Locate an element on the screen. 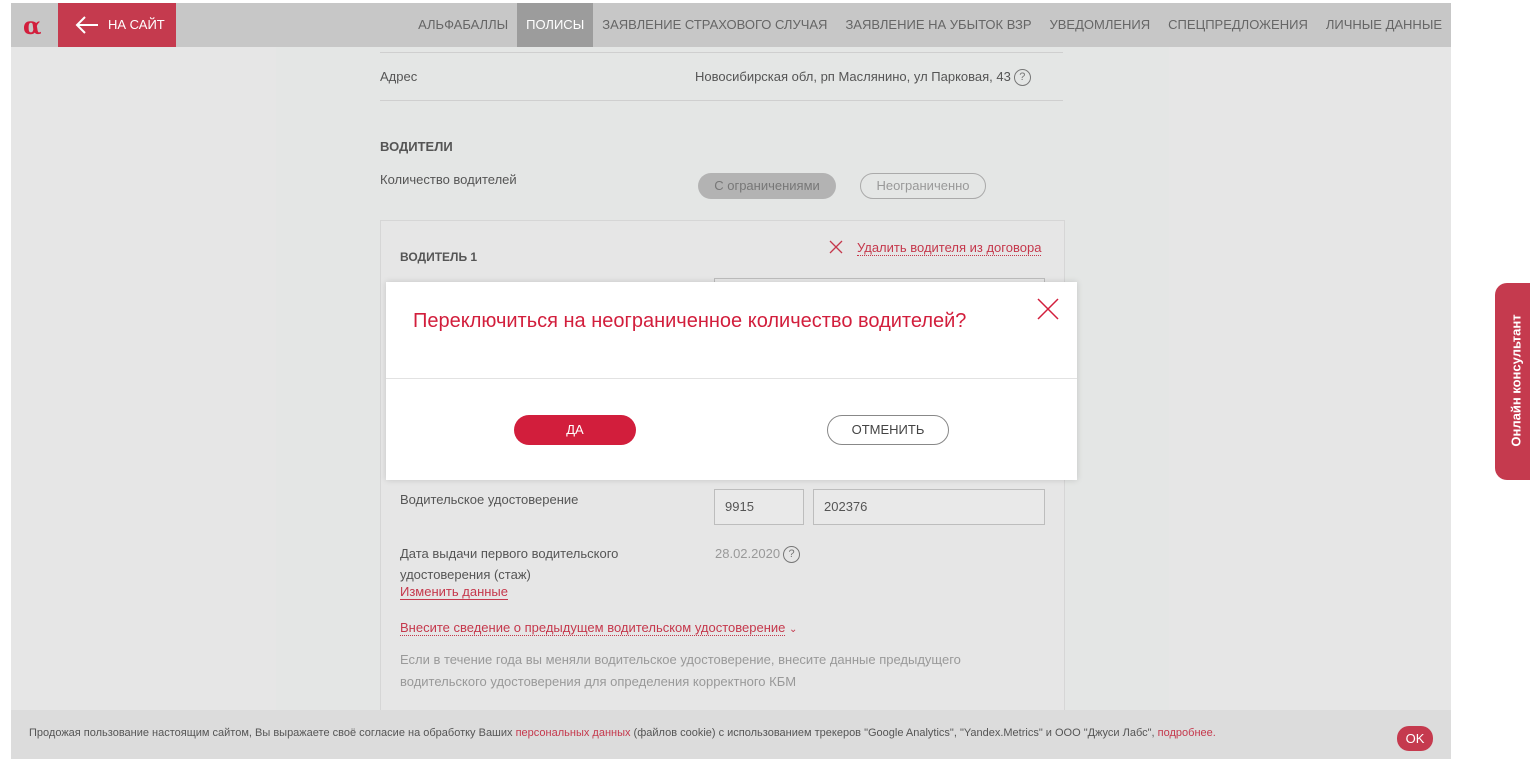  license-number-input: 202376 is located at coordinates (929, 507).